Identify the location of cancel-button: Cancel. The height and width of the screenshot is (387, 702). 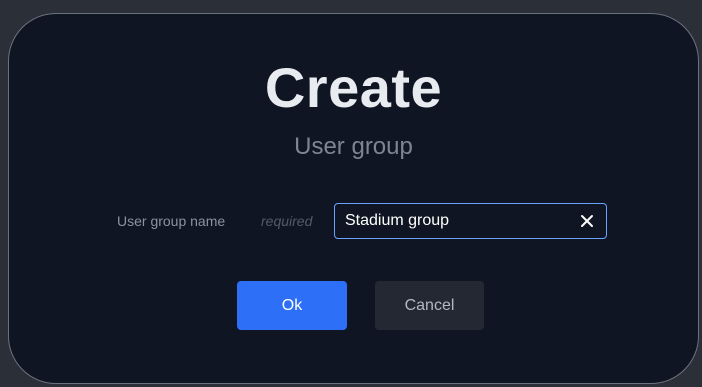
(429, 305).